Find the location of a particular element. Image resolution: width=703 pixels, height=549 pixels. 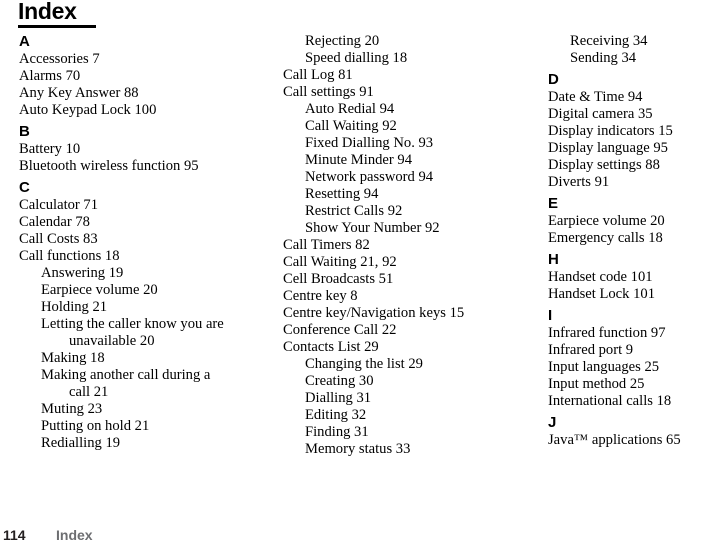

index-entry: Handset Lock 101 is located at coordinates (601, 294).